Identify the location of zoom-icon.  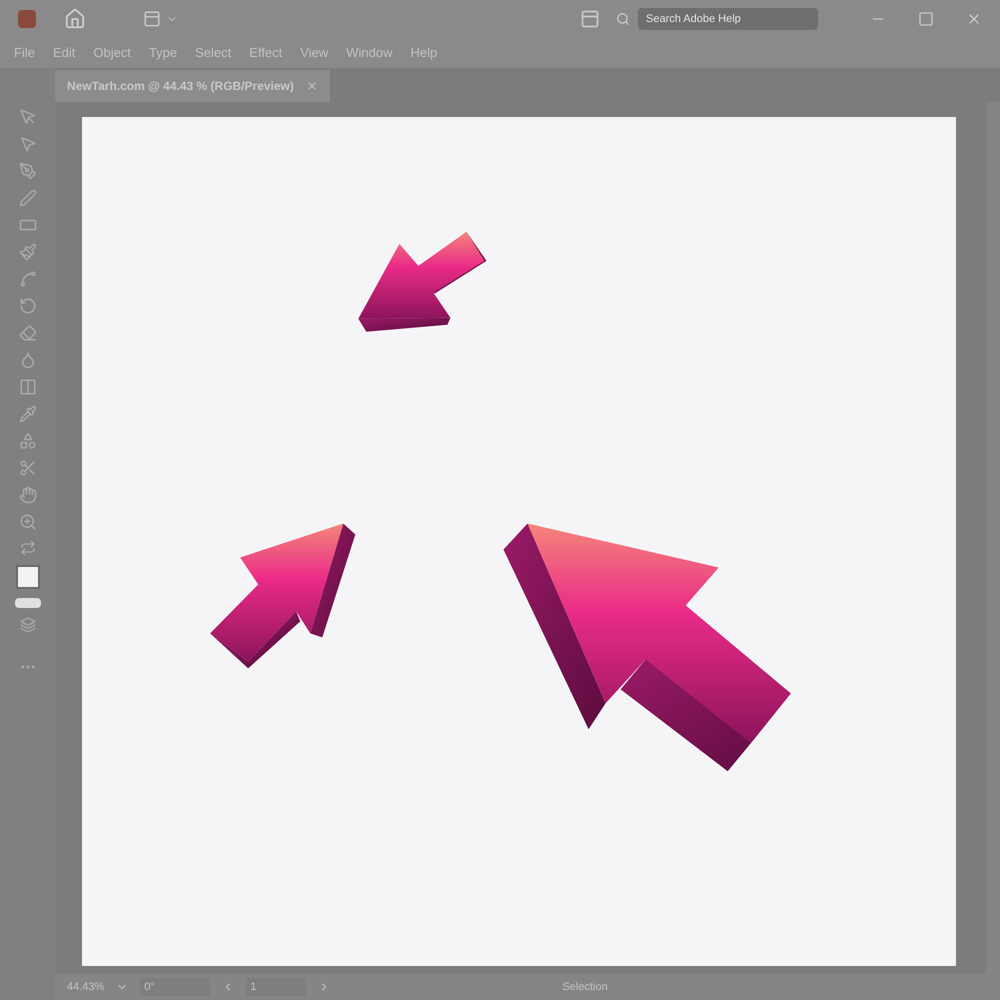
(27, 522).